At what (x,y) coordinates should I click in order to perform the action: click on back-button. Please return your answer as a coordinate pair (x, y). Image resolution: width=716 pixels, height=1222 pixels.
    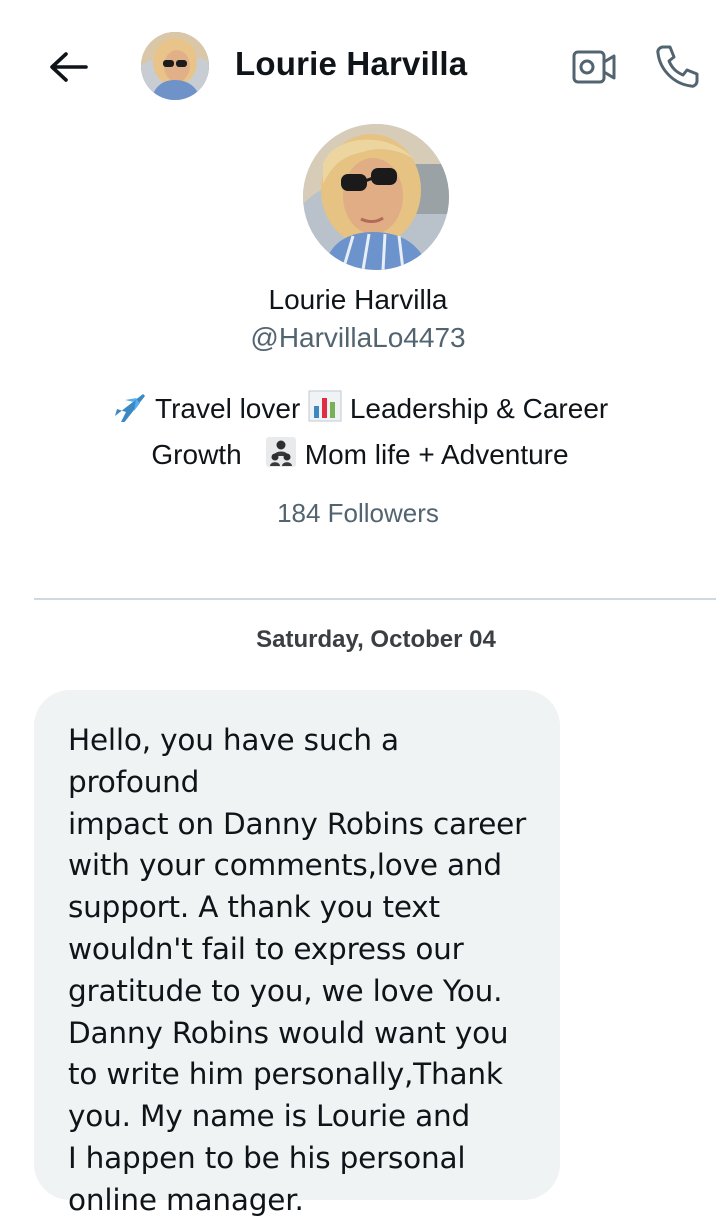
    Looking at the image, I should click on (68, 68).